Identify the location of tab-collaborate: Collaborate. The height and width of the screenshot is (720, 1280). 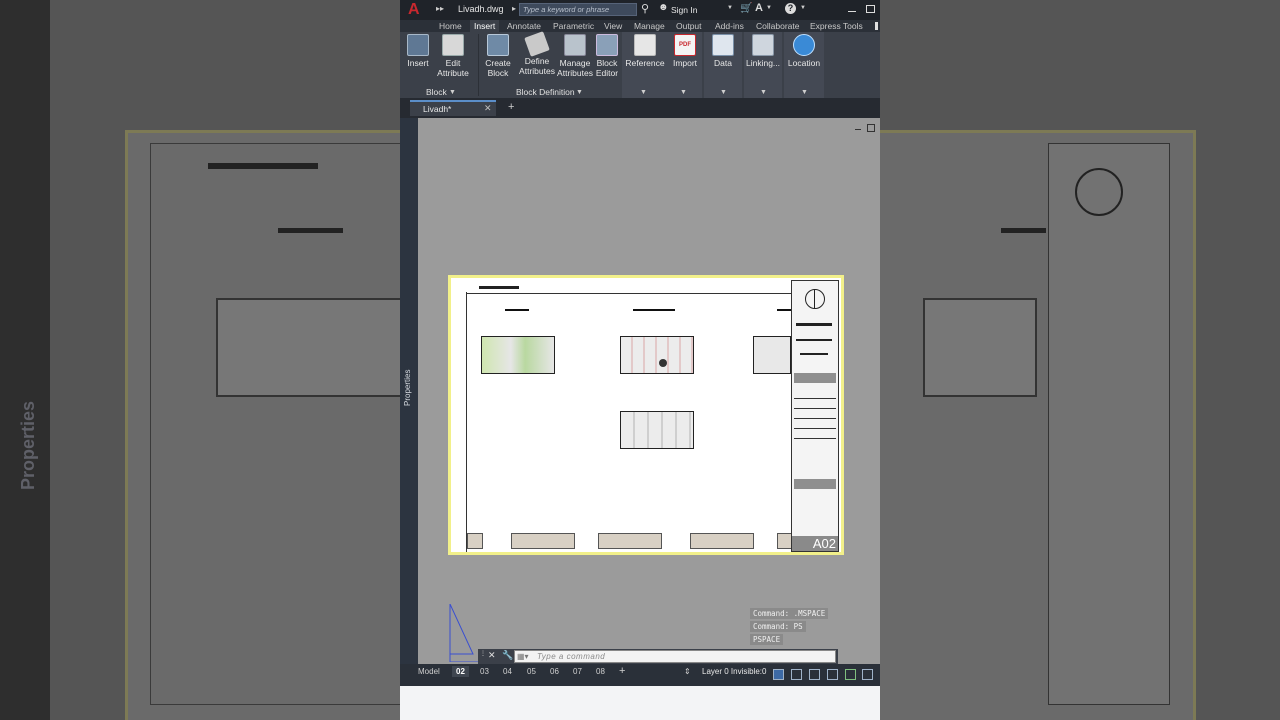
(777, 26).